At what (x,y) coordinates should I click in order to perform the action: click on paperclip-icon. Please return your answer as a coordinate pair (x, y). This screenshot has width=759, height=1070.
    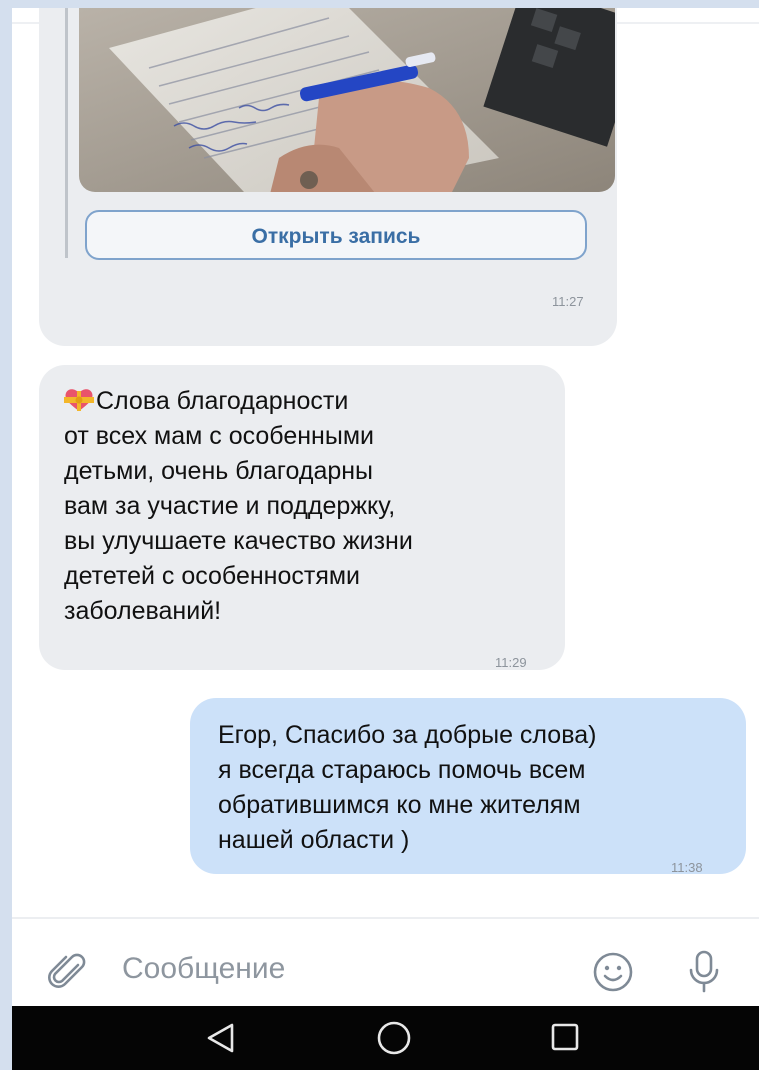
    Looking at the image, I should click on (68, 973).